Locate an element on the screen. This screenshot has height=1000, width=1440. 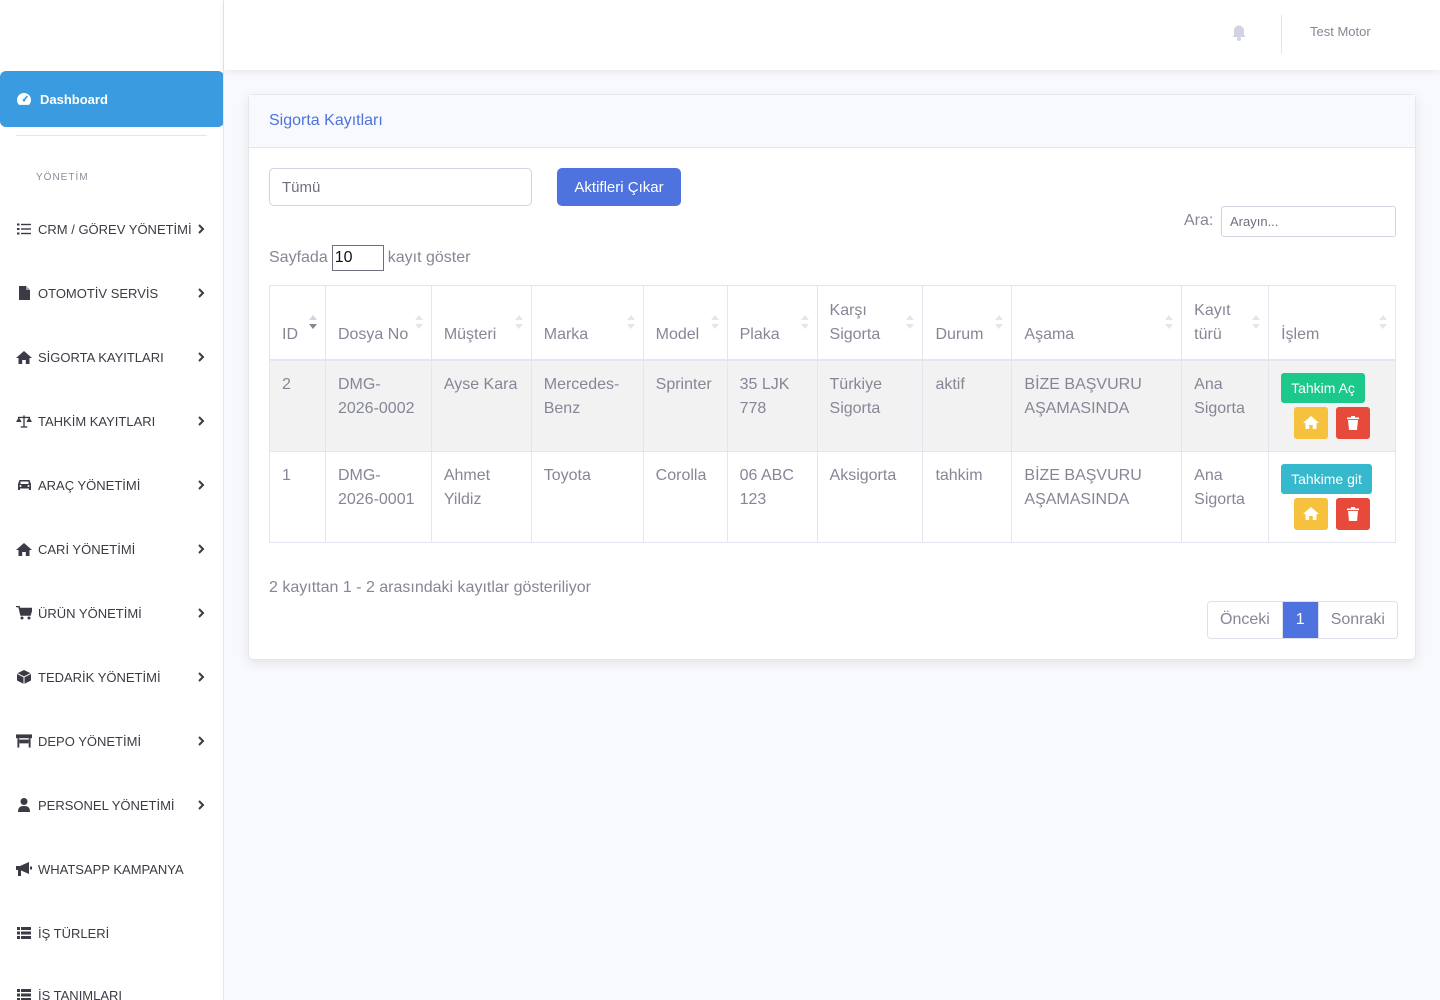
sidebar-item-whatsapp-kampanya: WHATSAPP KAMPANYA is located at coordinates (111, 869).